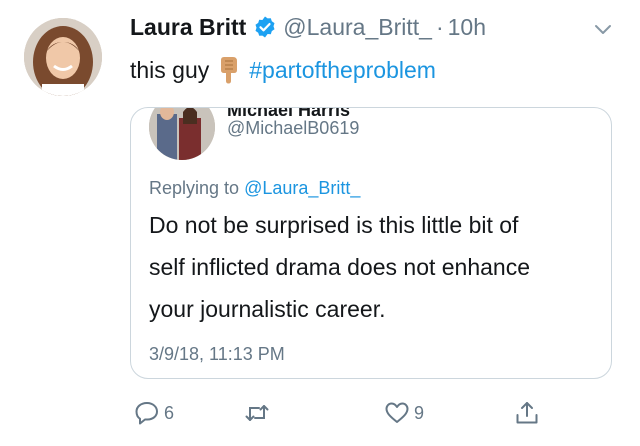 The height and width of the screenshot is (446, 640). Describe the element at coordinates (342, 70) in the screenshot. I see `hashtag-link: #partoftheproblem` at that location.